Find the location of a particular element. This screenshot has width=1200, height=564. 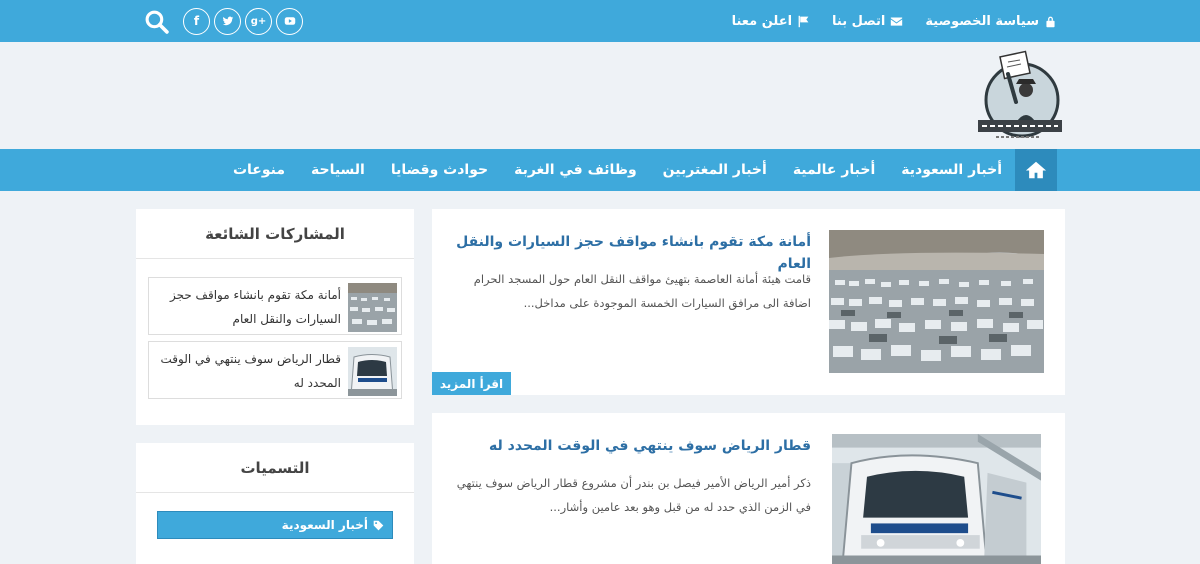

contact-us-link: اتصل بنا is located at coordinates (867, 21).